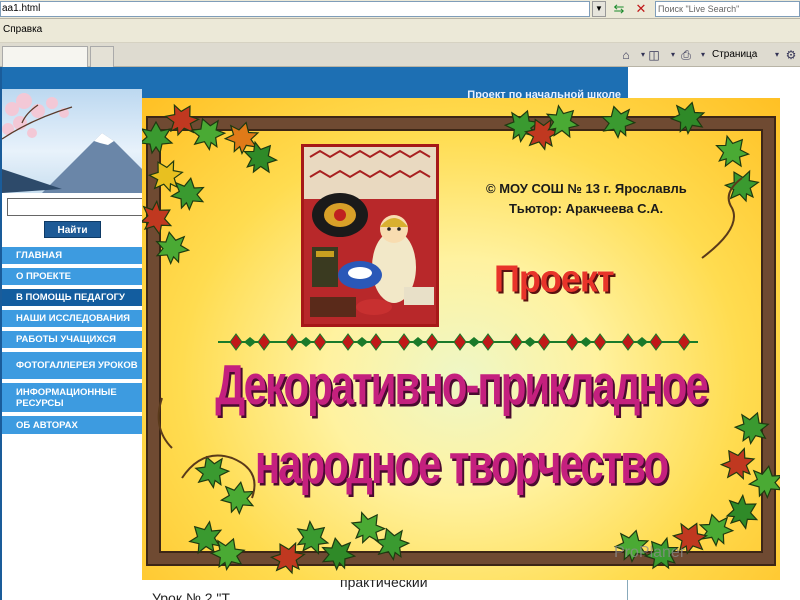  Describe the element at coordinates (72, 319) in the screenshot. I see `nav-item-research: НАШИ ИССЛЕДОВАНИЯ` at that location.